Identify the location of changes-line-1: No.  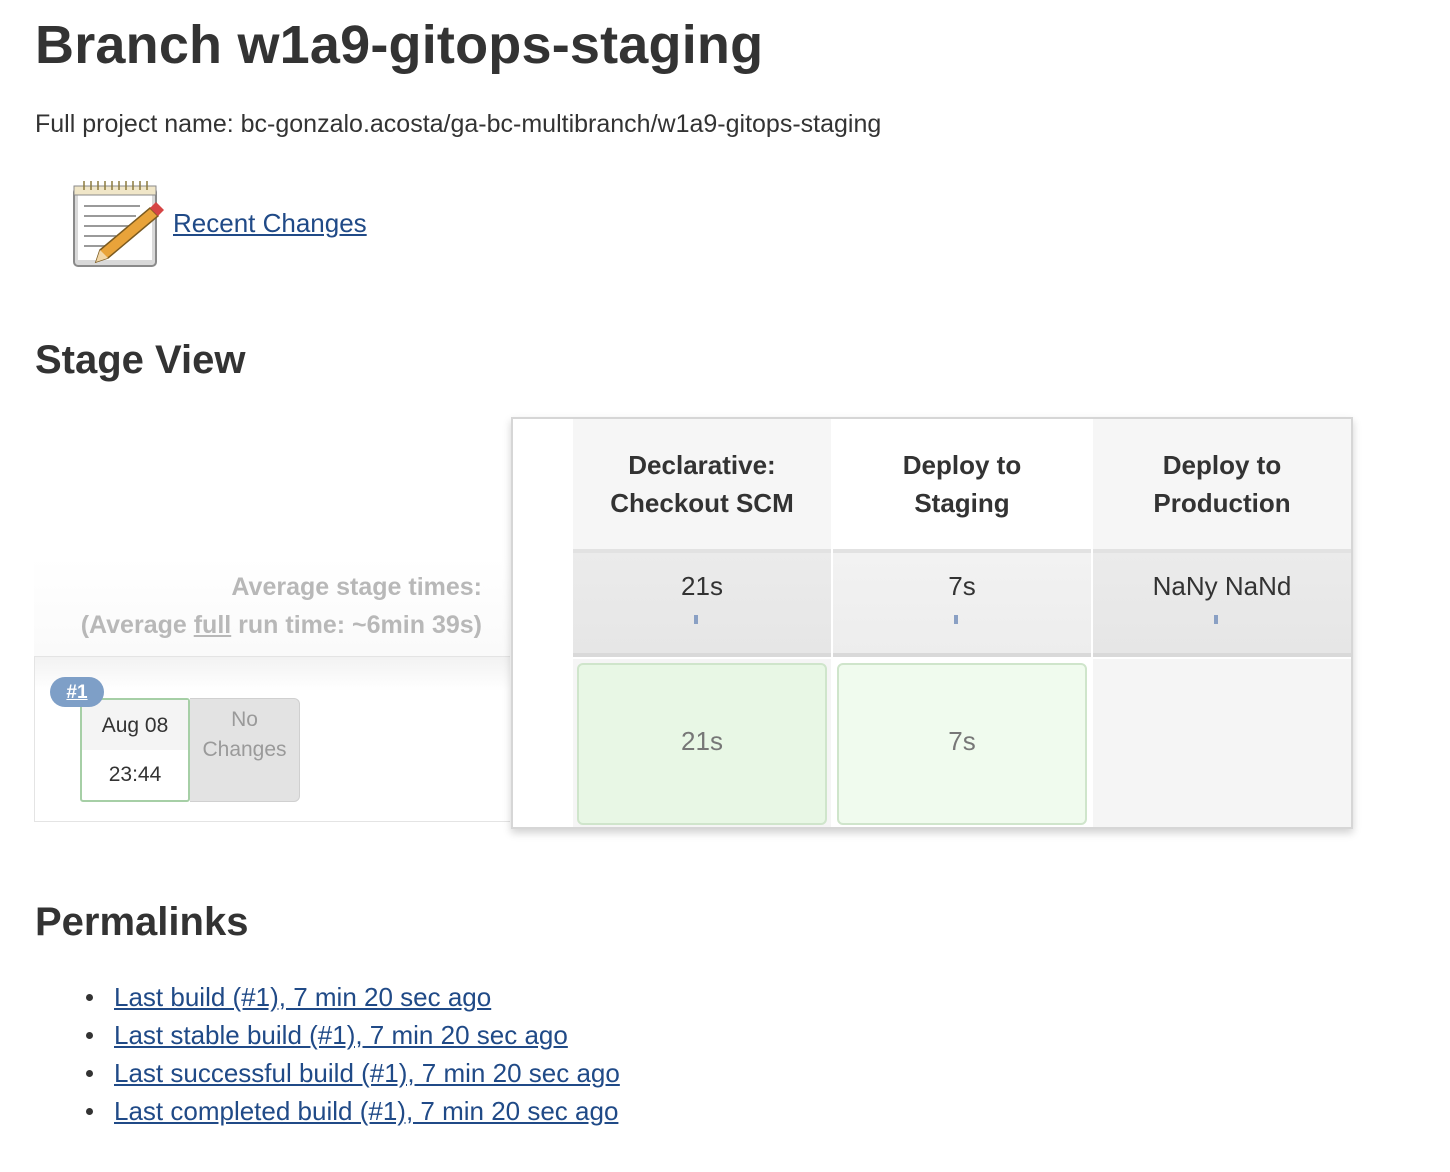
(244, 719).